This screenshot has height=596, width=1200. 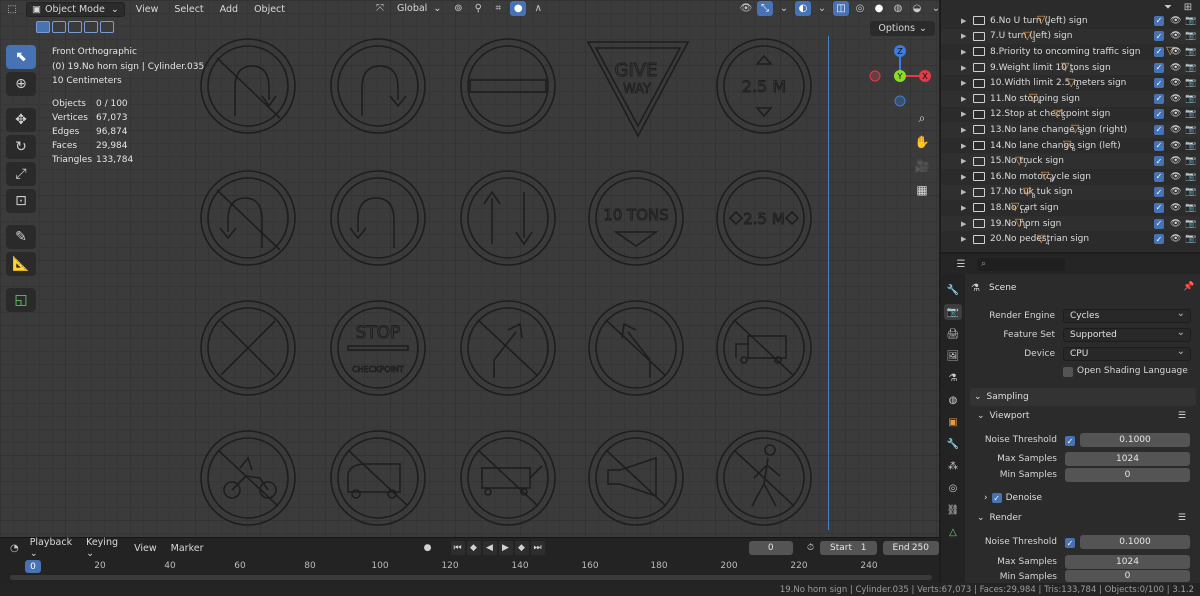 What do you see at coordinates (1127, 459) in the screenshot?
I see `vp-max-field: 1024` at bounding box center [1127, 459].